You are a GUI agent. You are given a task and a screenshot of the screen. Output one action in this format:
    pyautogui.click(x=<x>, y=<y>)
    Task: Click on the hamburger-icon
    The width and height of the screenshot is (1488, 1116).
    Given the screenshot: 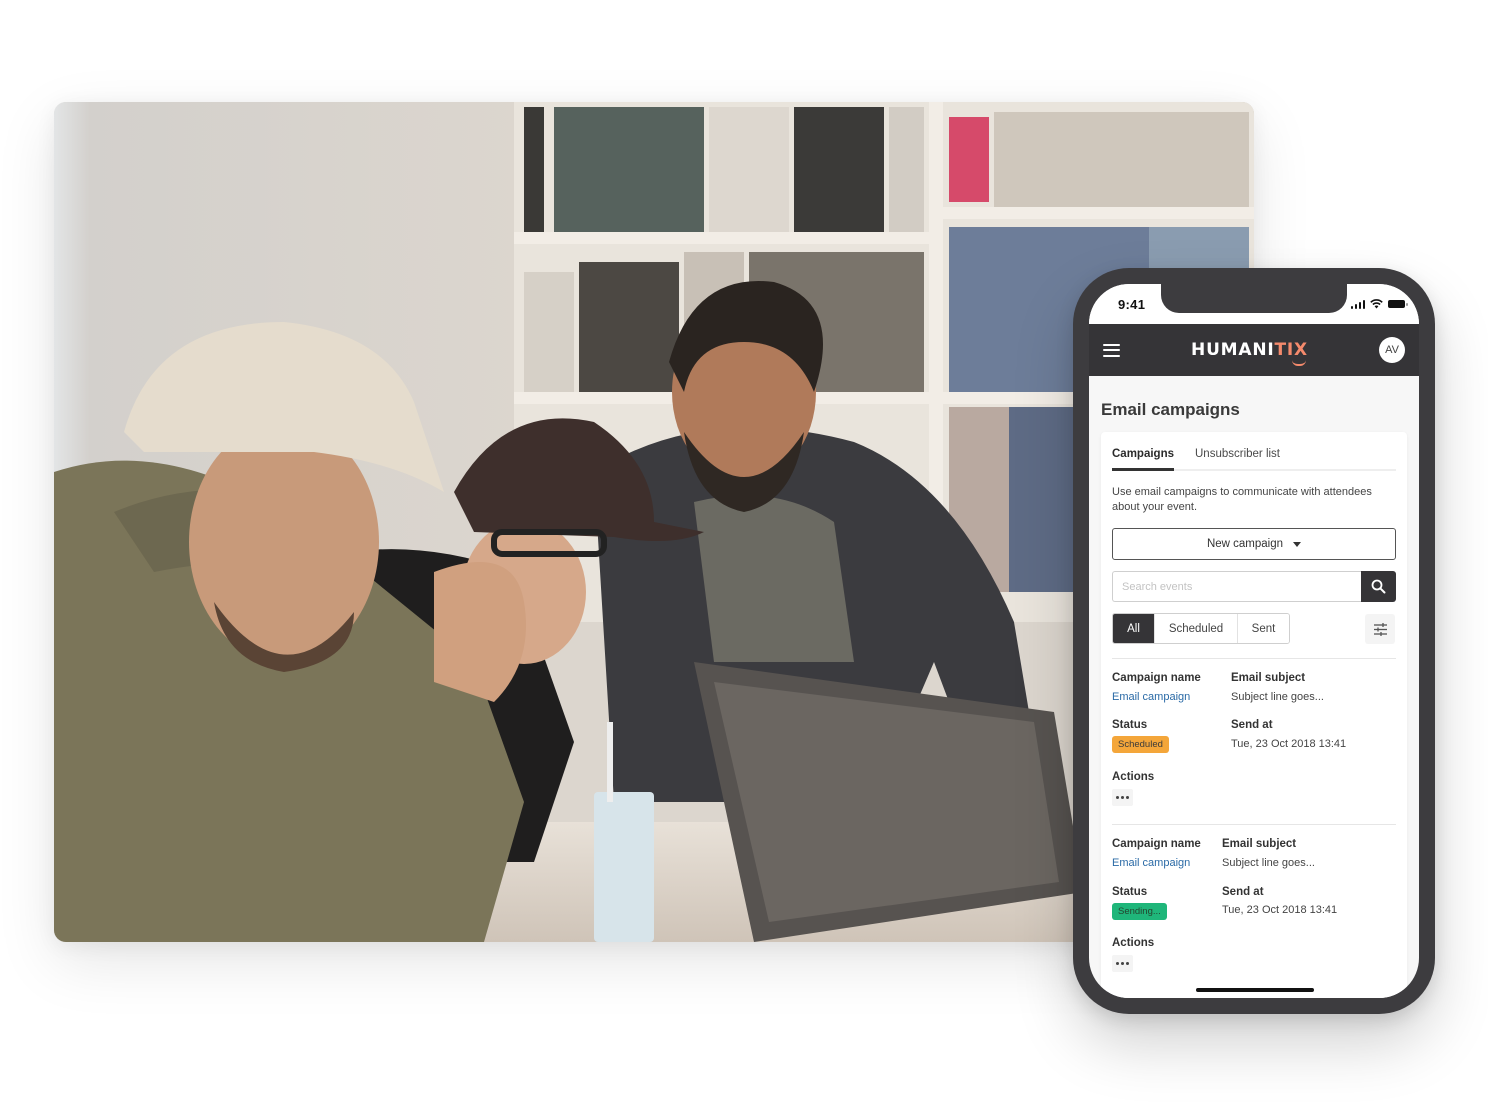 What is the action you would take?
    pyautogui.click(x=1111, y=350)
    